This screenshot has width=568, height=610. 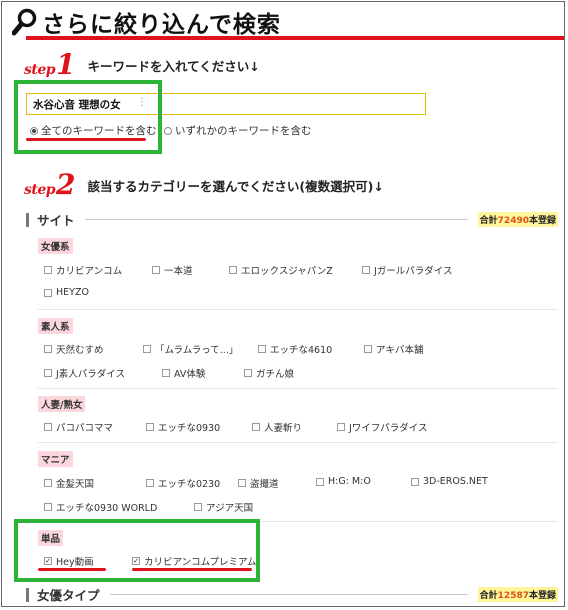 What do you see at coordinates (394, 349) in the screenshot?
I see `checkbox-item: アキバ本舗` at bounding box center [394, 349].